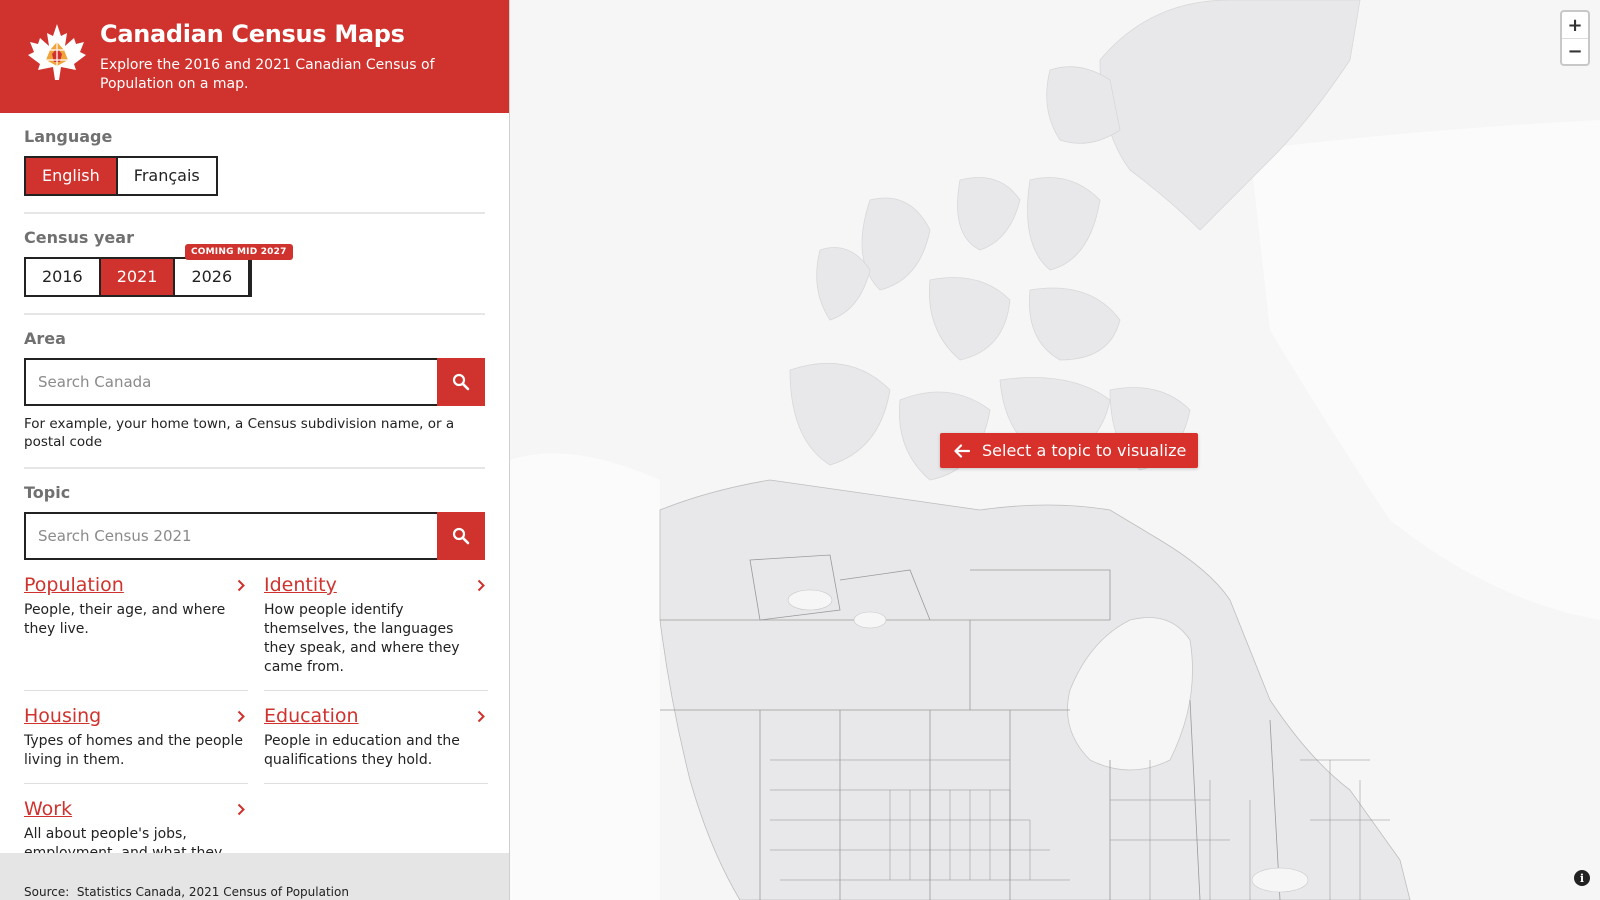 This screenshot has height=900, width=1600. Describe the element at coordinates (962, 450) in the screenshot. I see `arrow-left-icon` at that location.